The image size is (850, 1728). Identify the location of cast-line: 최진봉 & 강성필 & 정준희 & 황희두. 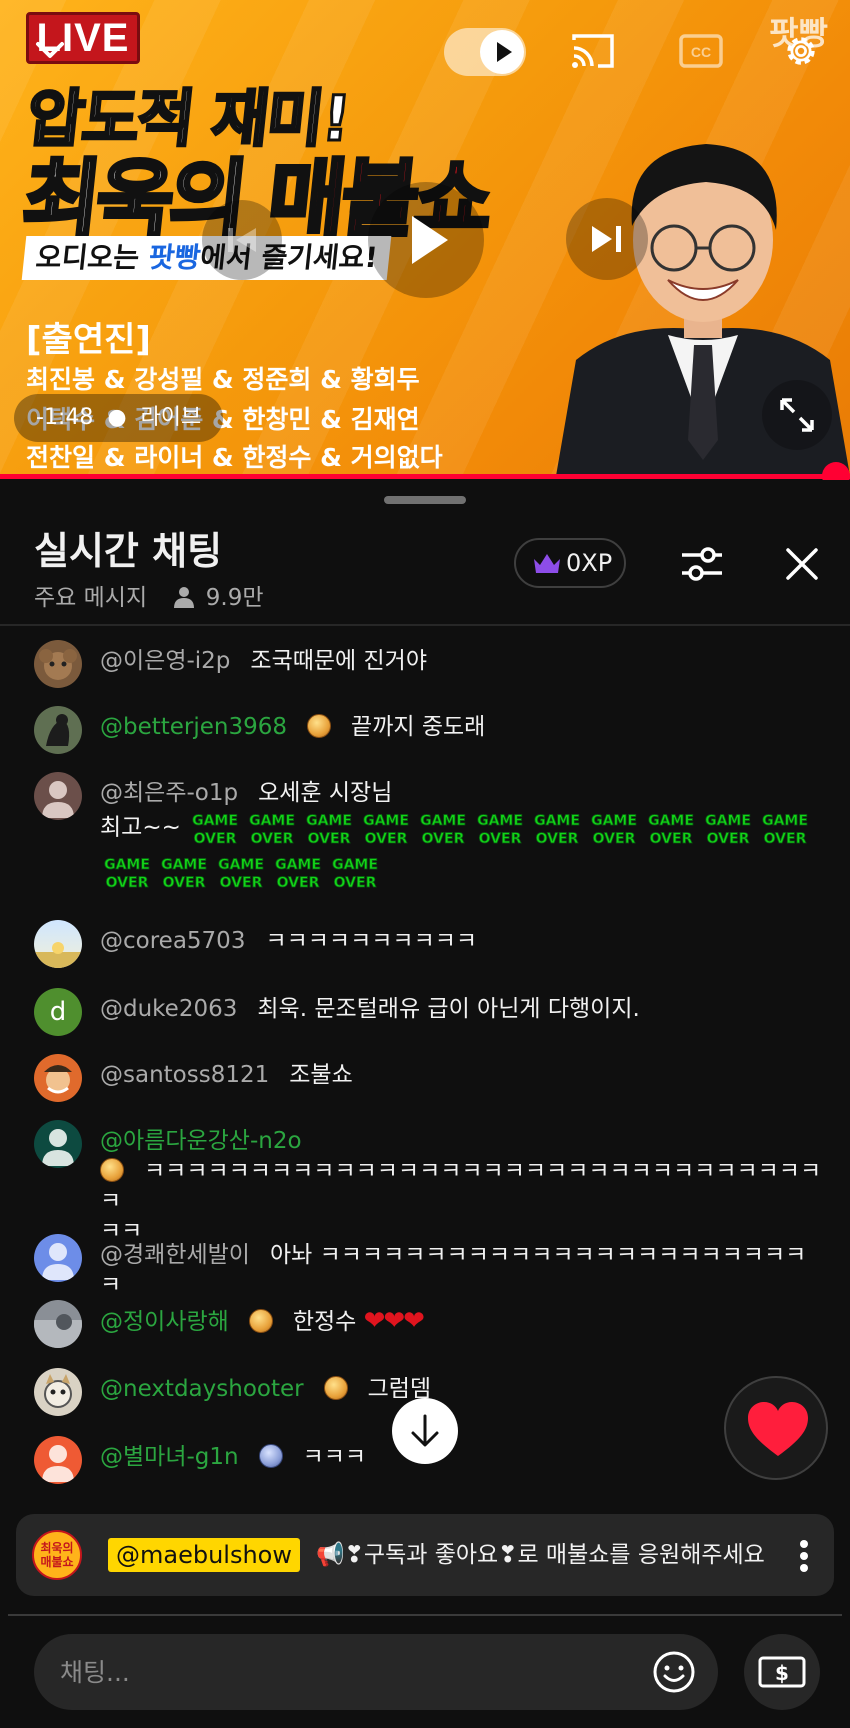
(223, 379).